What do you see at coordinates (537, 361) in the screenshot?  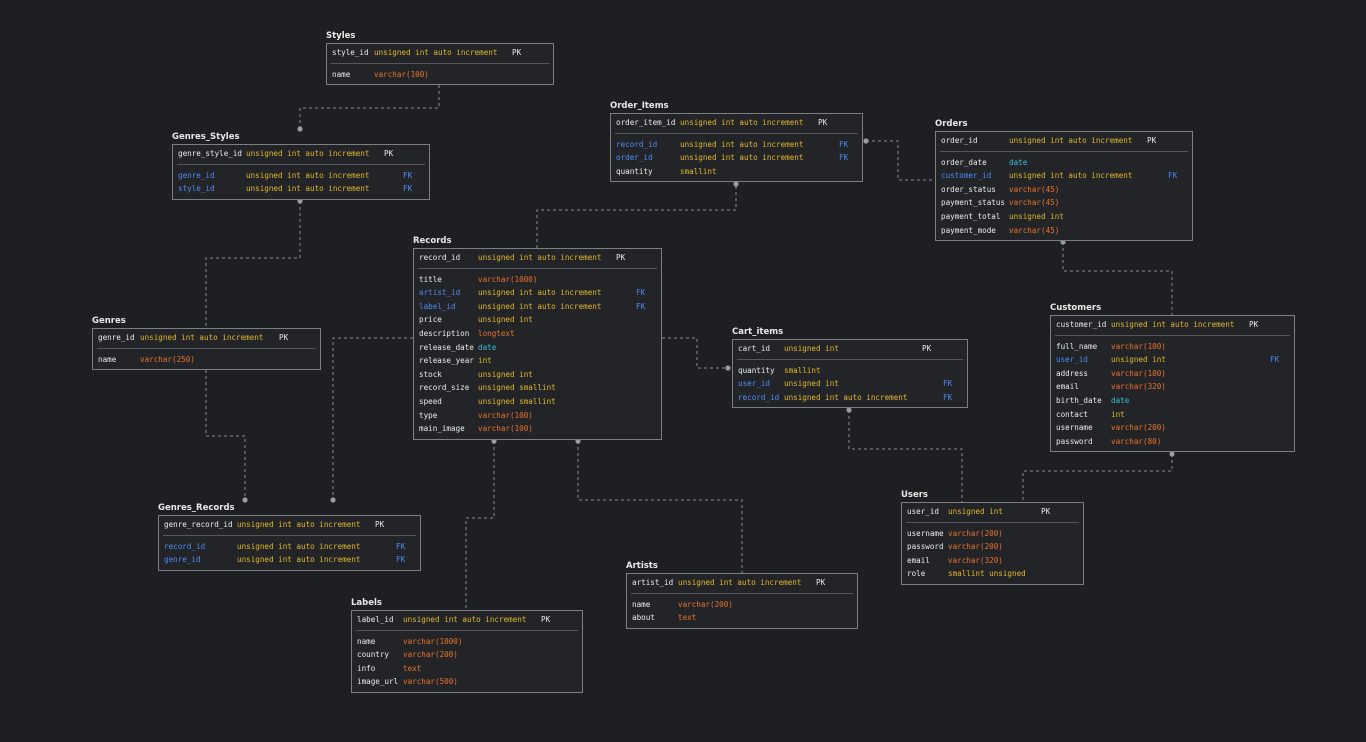 I see `column-row: release_year int` at bounding box center [537, 361].